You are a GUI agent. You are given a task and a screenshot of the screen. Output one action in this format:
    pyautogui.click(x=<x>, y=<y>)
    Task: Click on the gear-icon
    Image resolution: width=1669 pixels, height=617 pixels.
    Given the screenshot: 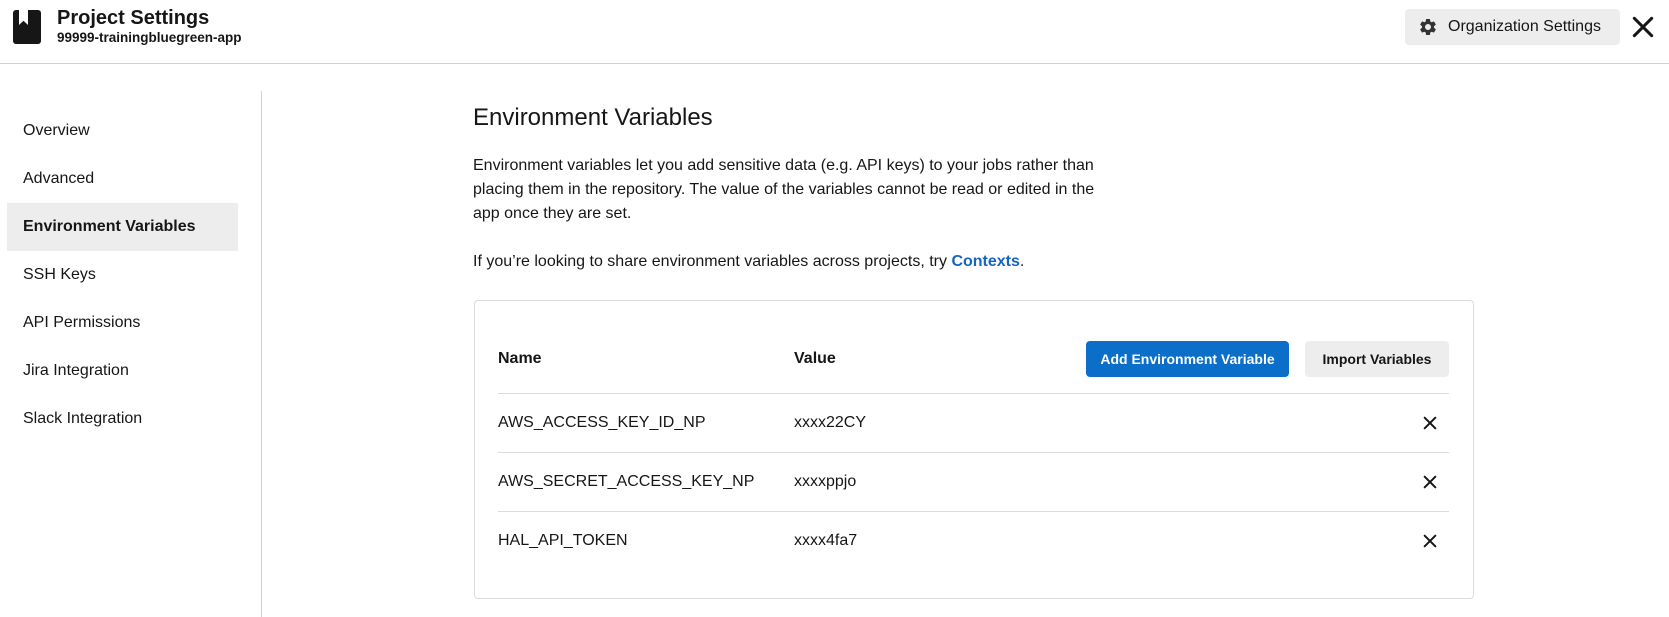 What is the action you would take?
    pyautogui.click(x=1428, y=26)
    